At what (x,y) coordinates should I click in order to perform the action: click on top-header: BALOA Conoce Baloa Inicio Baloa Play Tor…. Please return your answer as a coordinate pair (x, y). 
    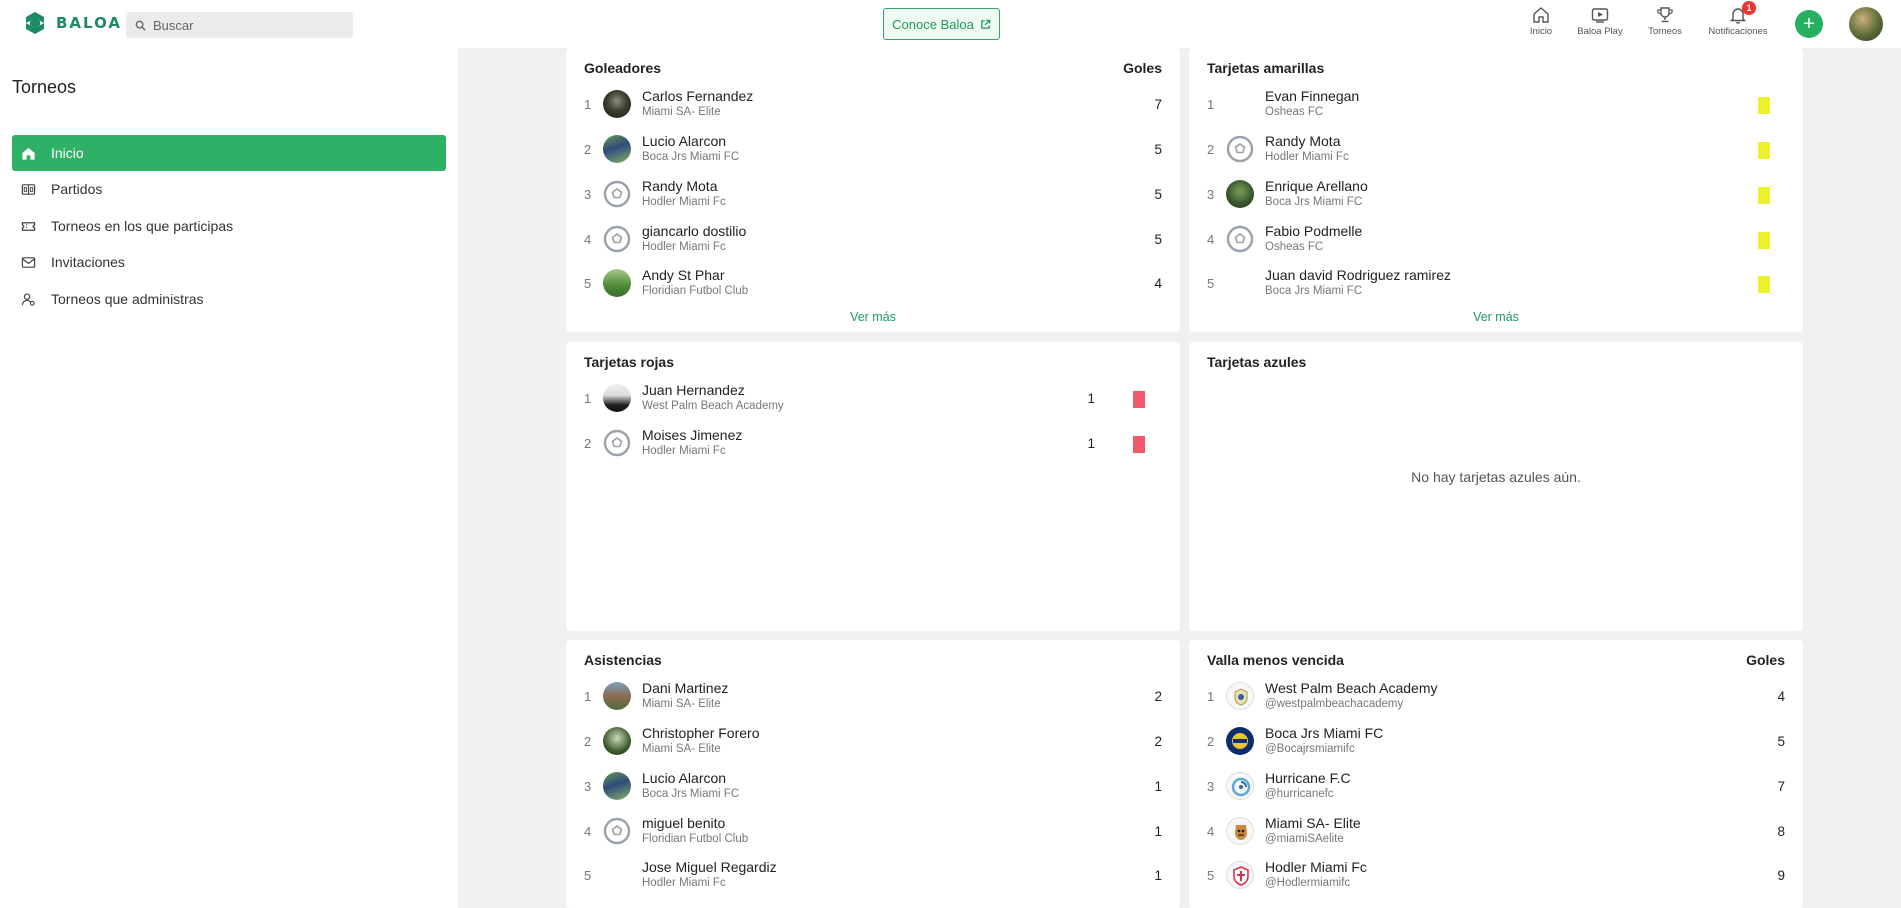
    Looking at the image, I should click on (950, 24).